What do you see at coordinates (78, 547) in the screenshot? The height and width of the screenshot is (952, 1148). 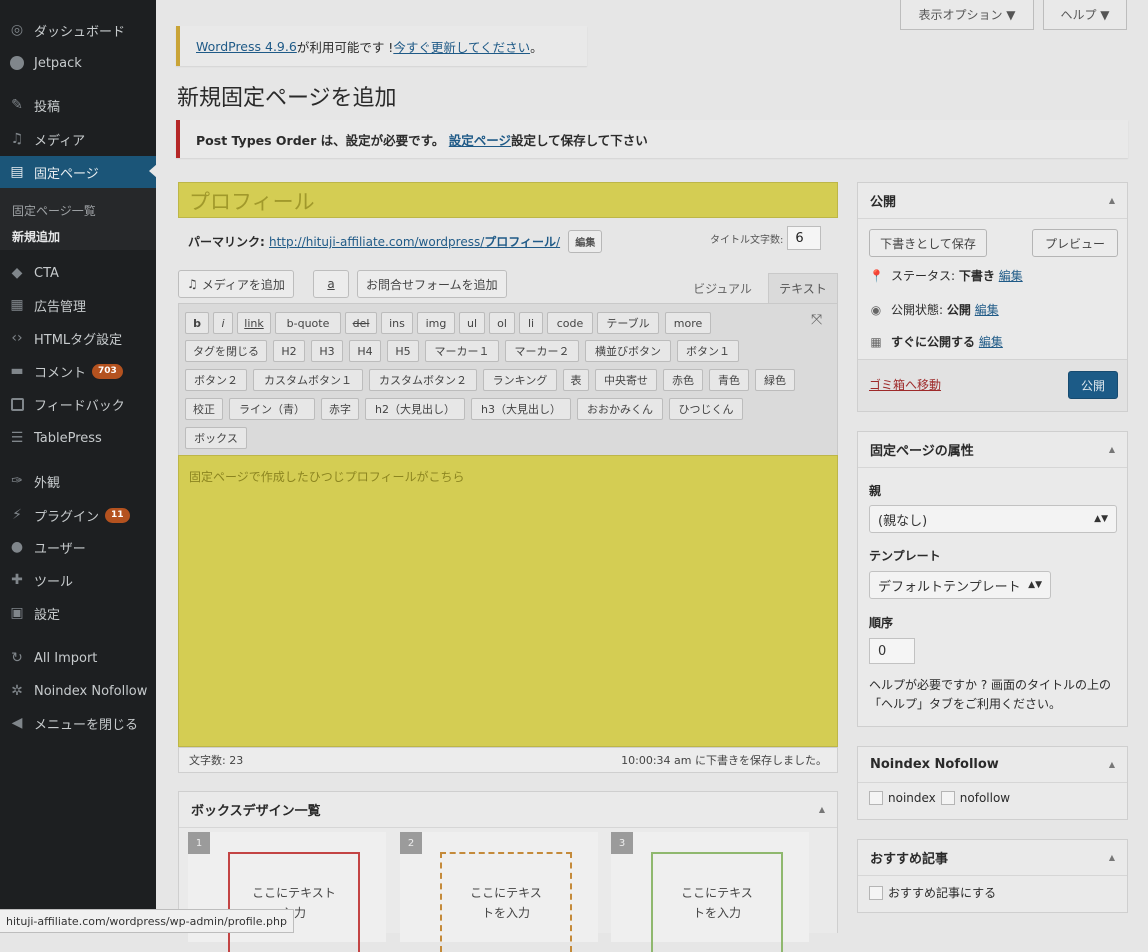 I see `menu-users: ● ユーザー` at bounding box center [78, 547].